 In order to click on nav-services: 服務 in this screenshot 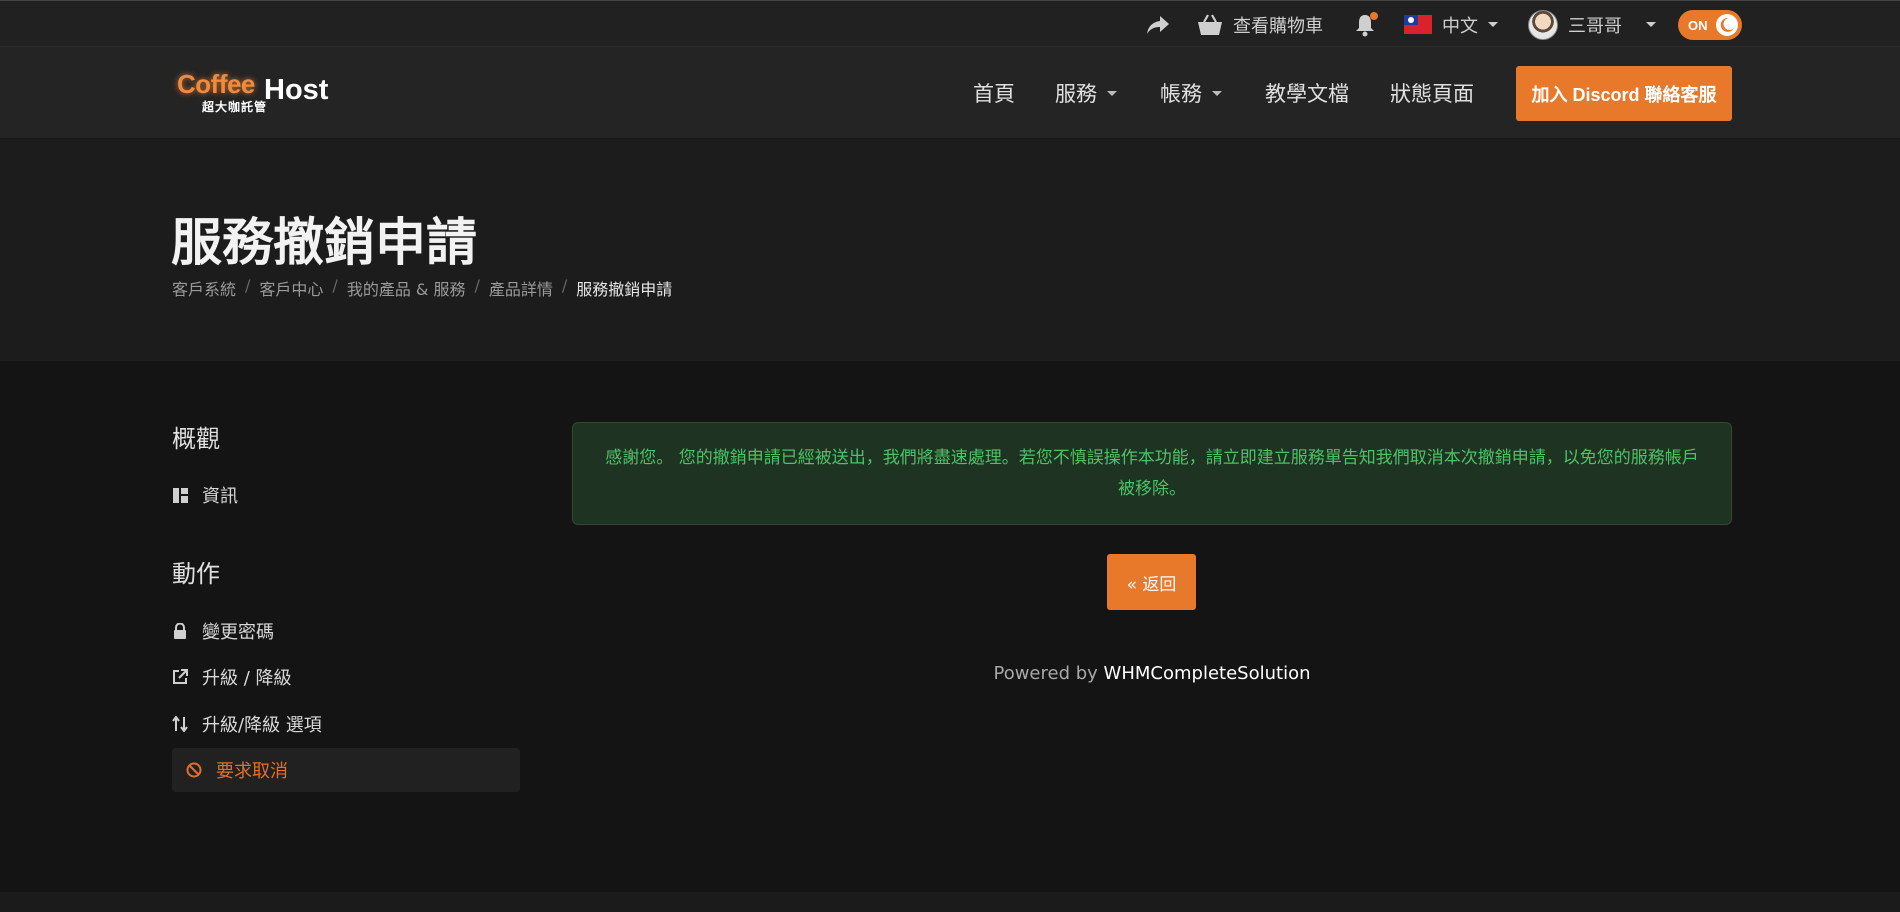, I will do `click(1086, 93)`.